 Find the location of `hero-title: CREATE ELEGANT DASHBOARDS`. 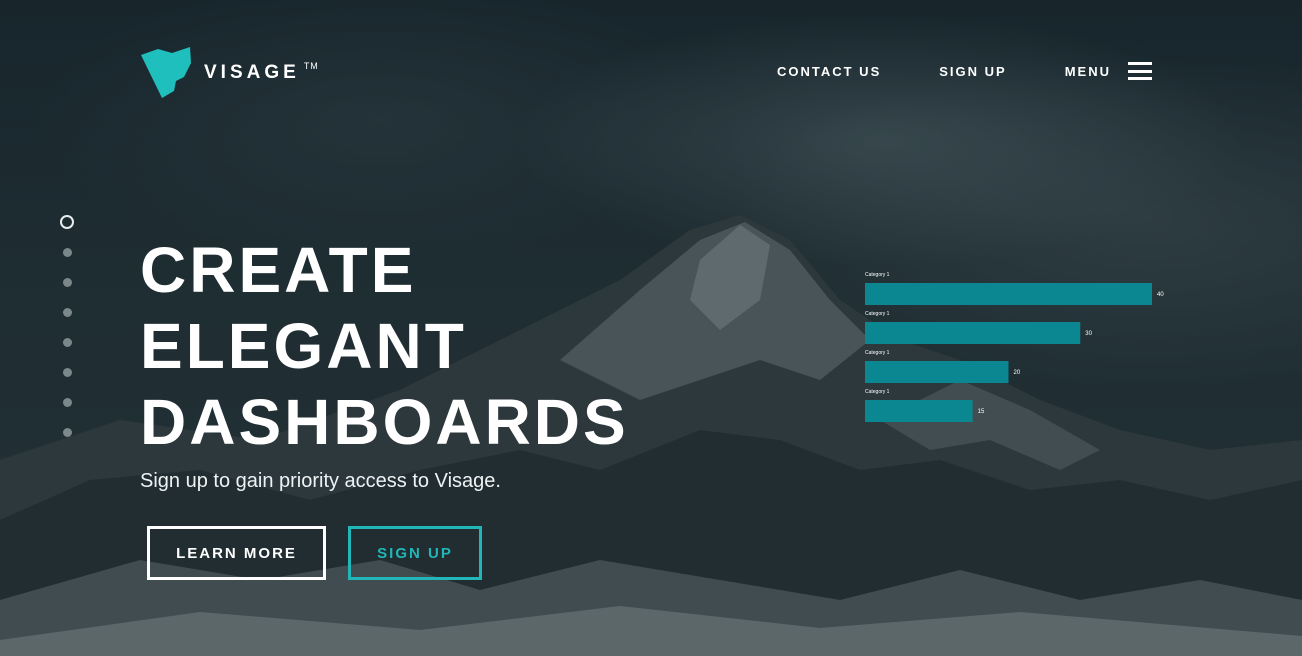

hero-title: CREATE ELEGANT DASHBOARDS is located at coordinates (384, 346).